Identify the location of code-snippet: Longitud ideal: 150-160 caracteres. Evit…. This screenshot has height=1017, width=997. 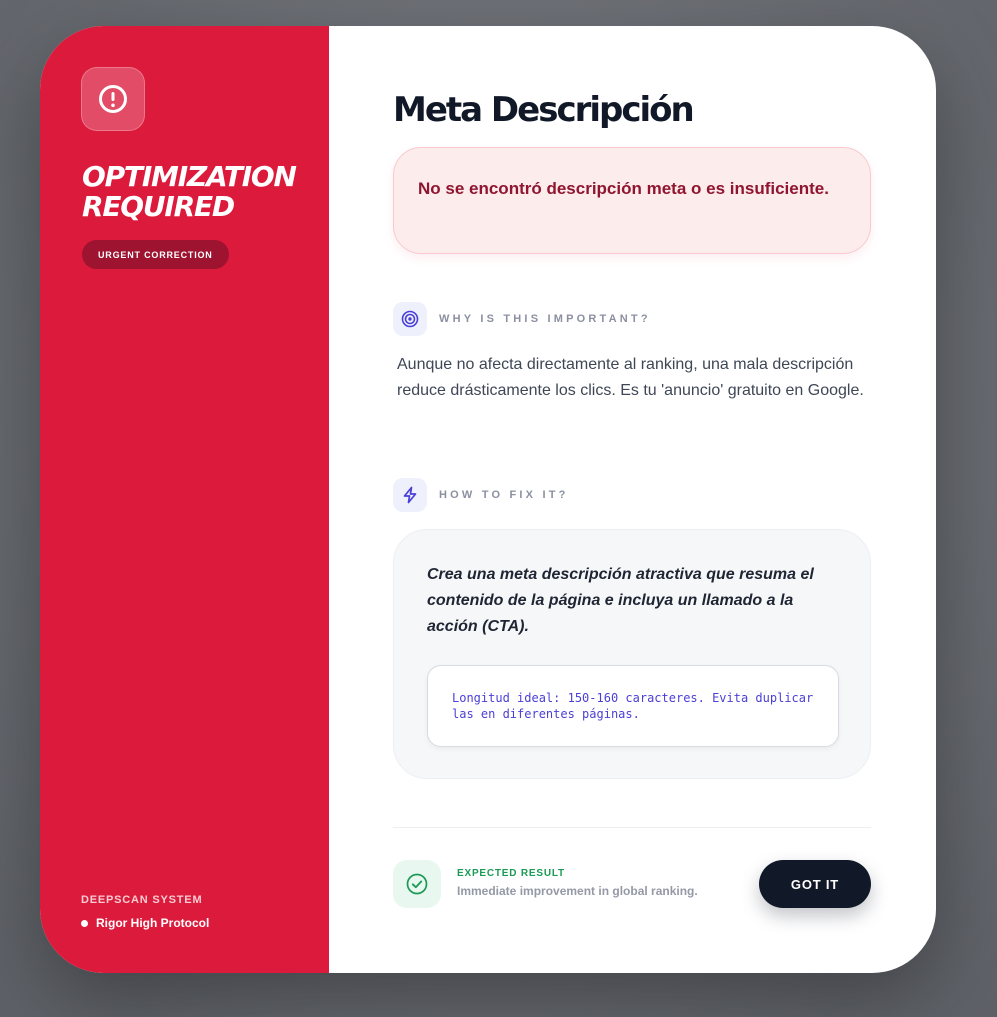
(633, 706).